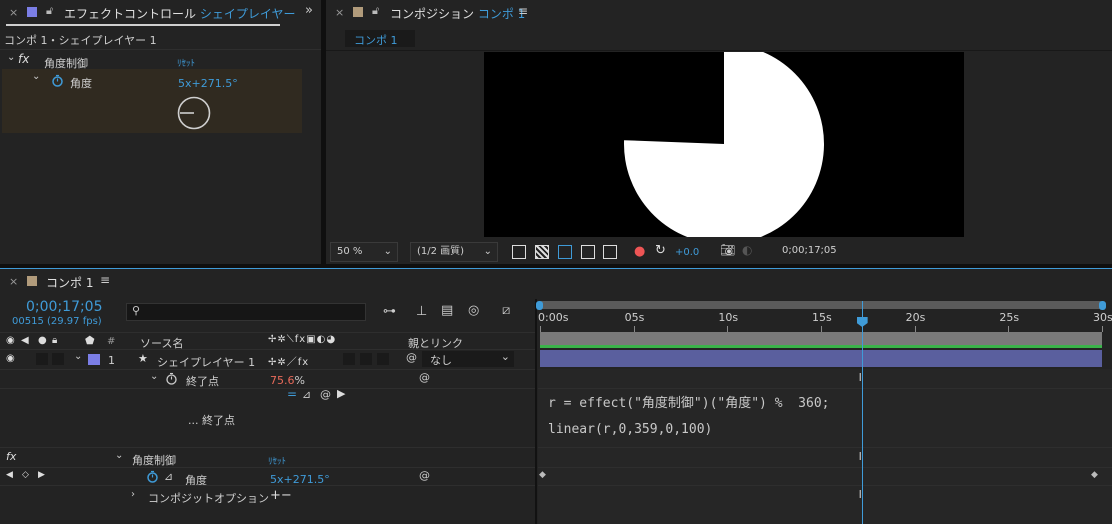  I want to click on ruler-label: 0:00s, so click(553, 317).